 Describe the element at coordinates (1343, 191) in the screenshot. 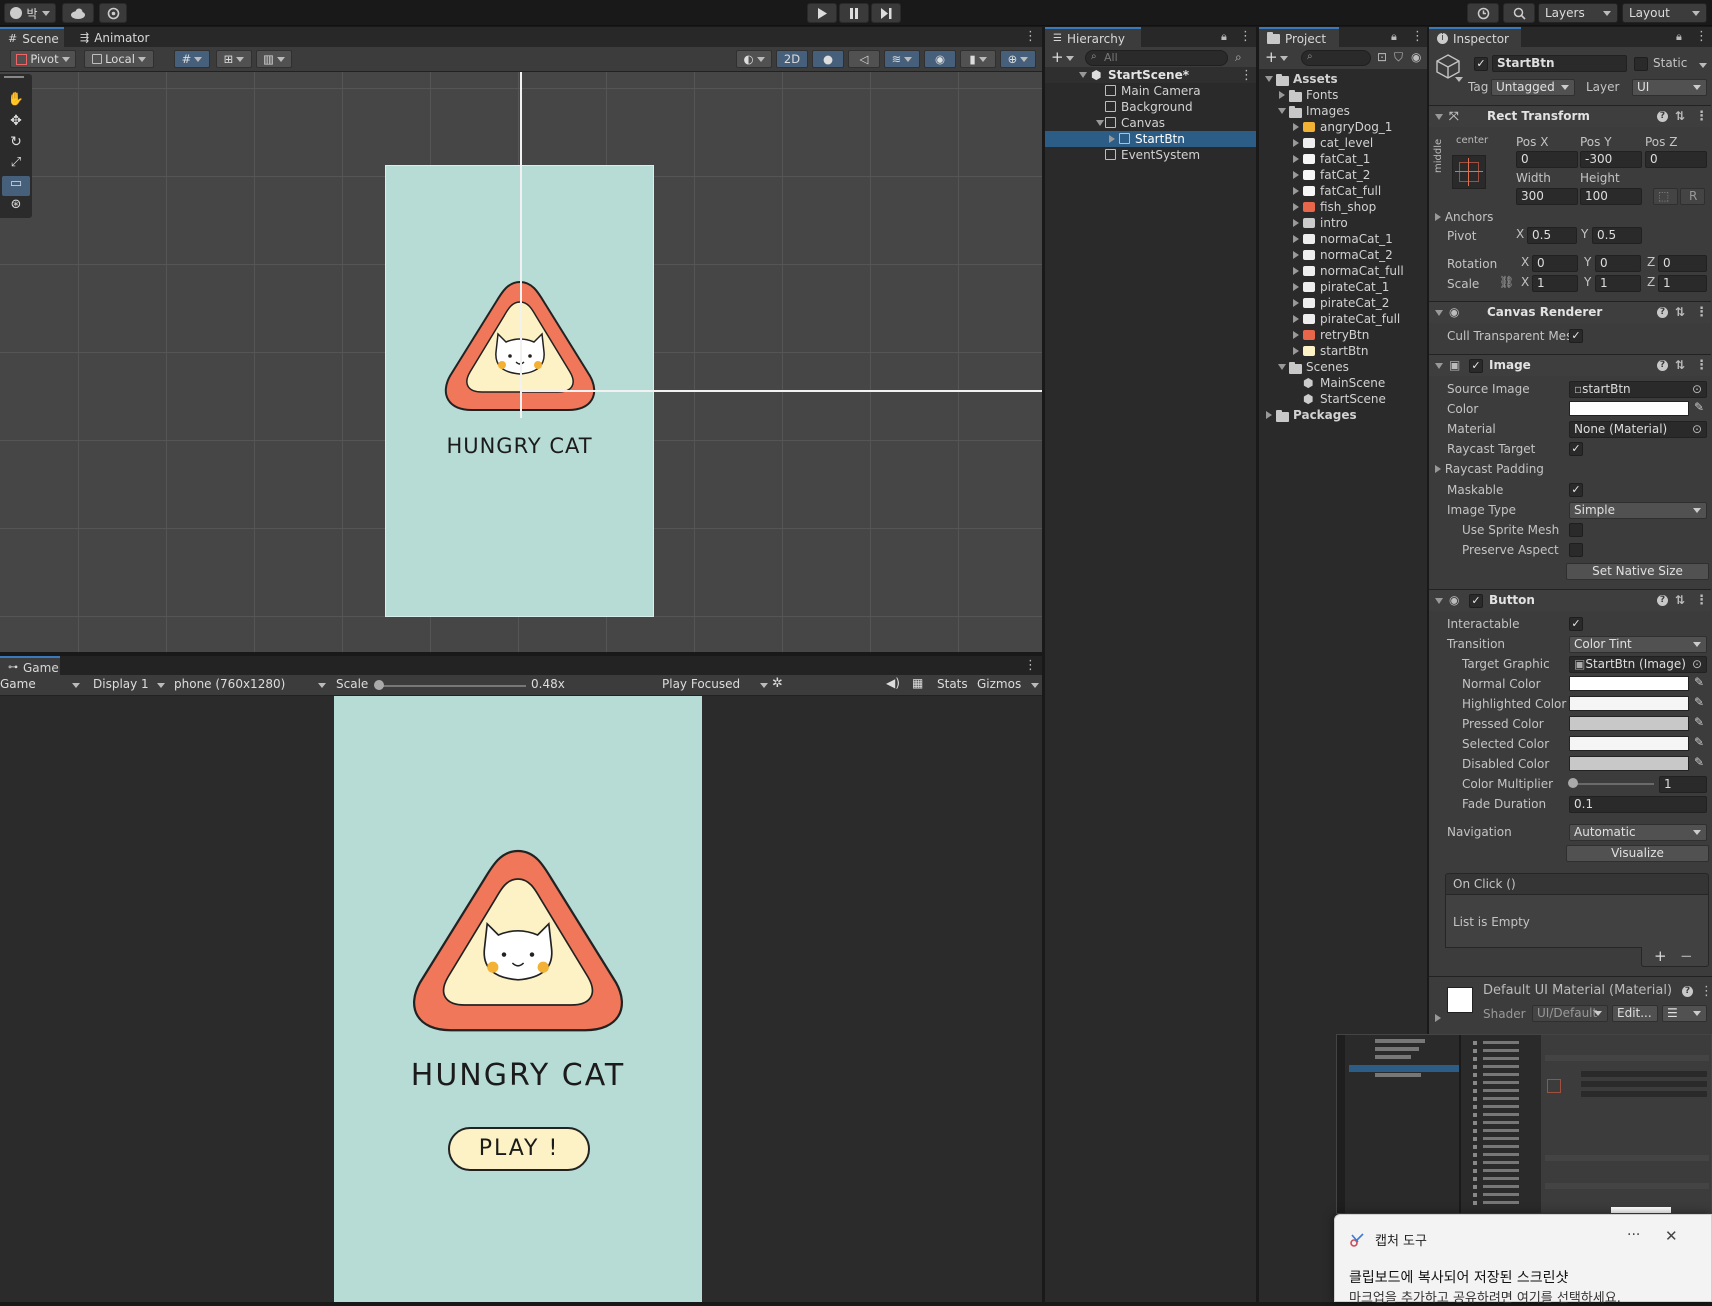

I see `project-asset: fatCat_full` at that location.